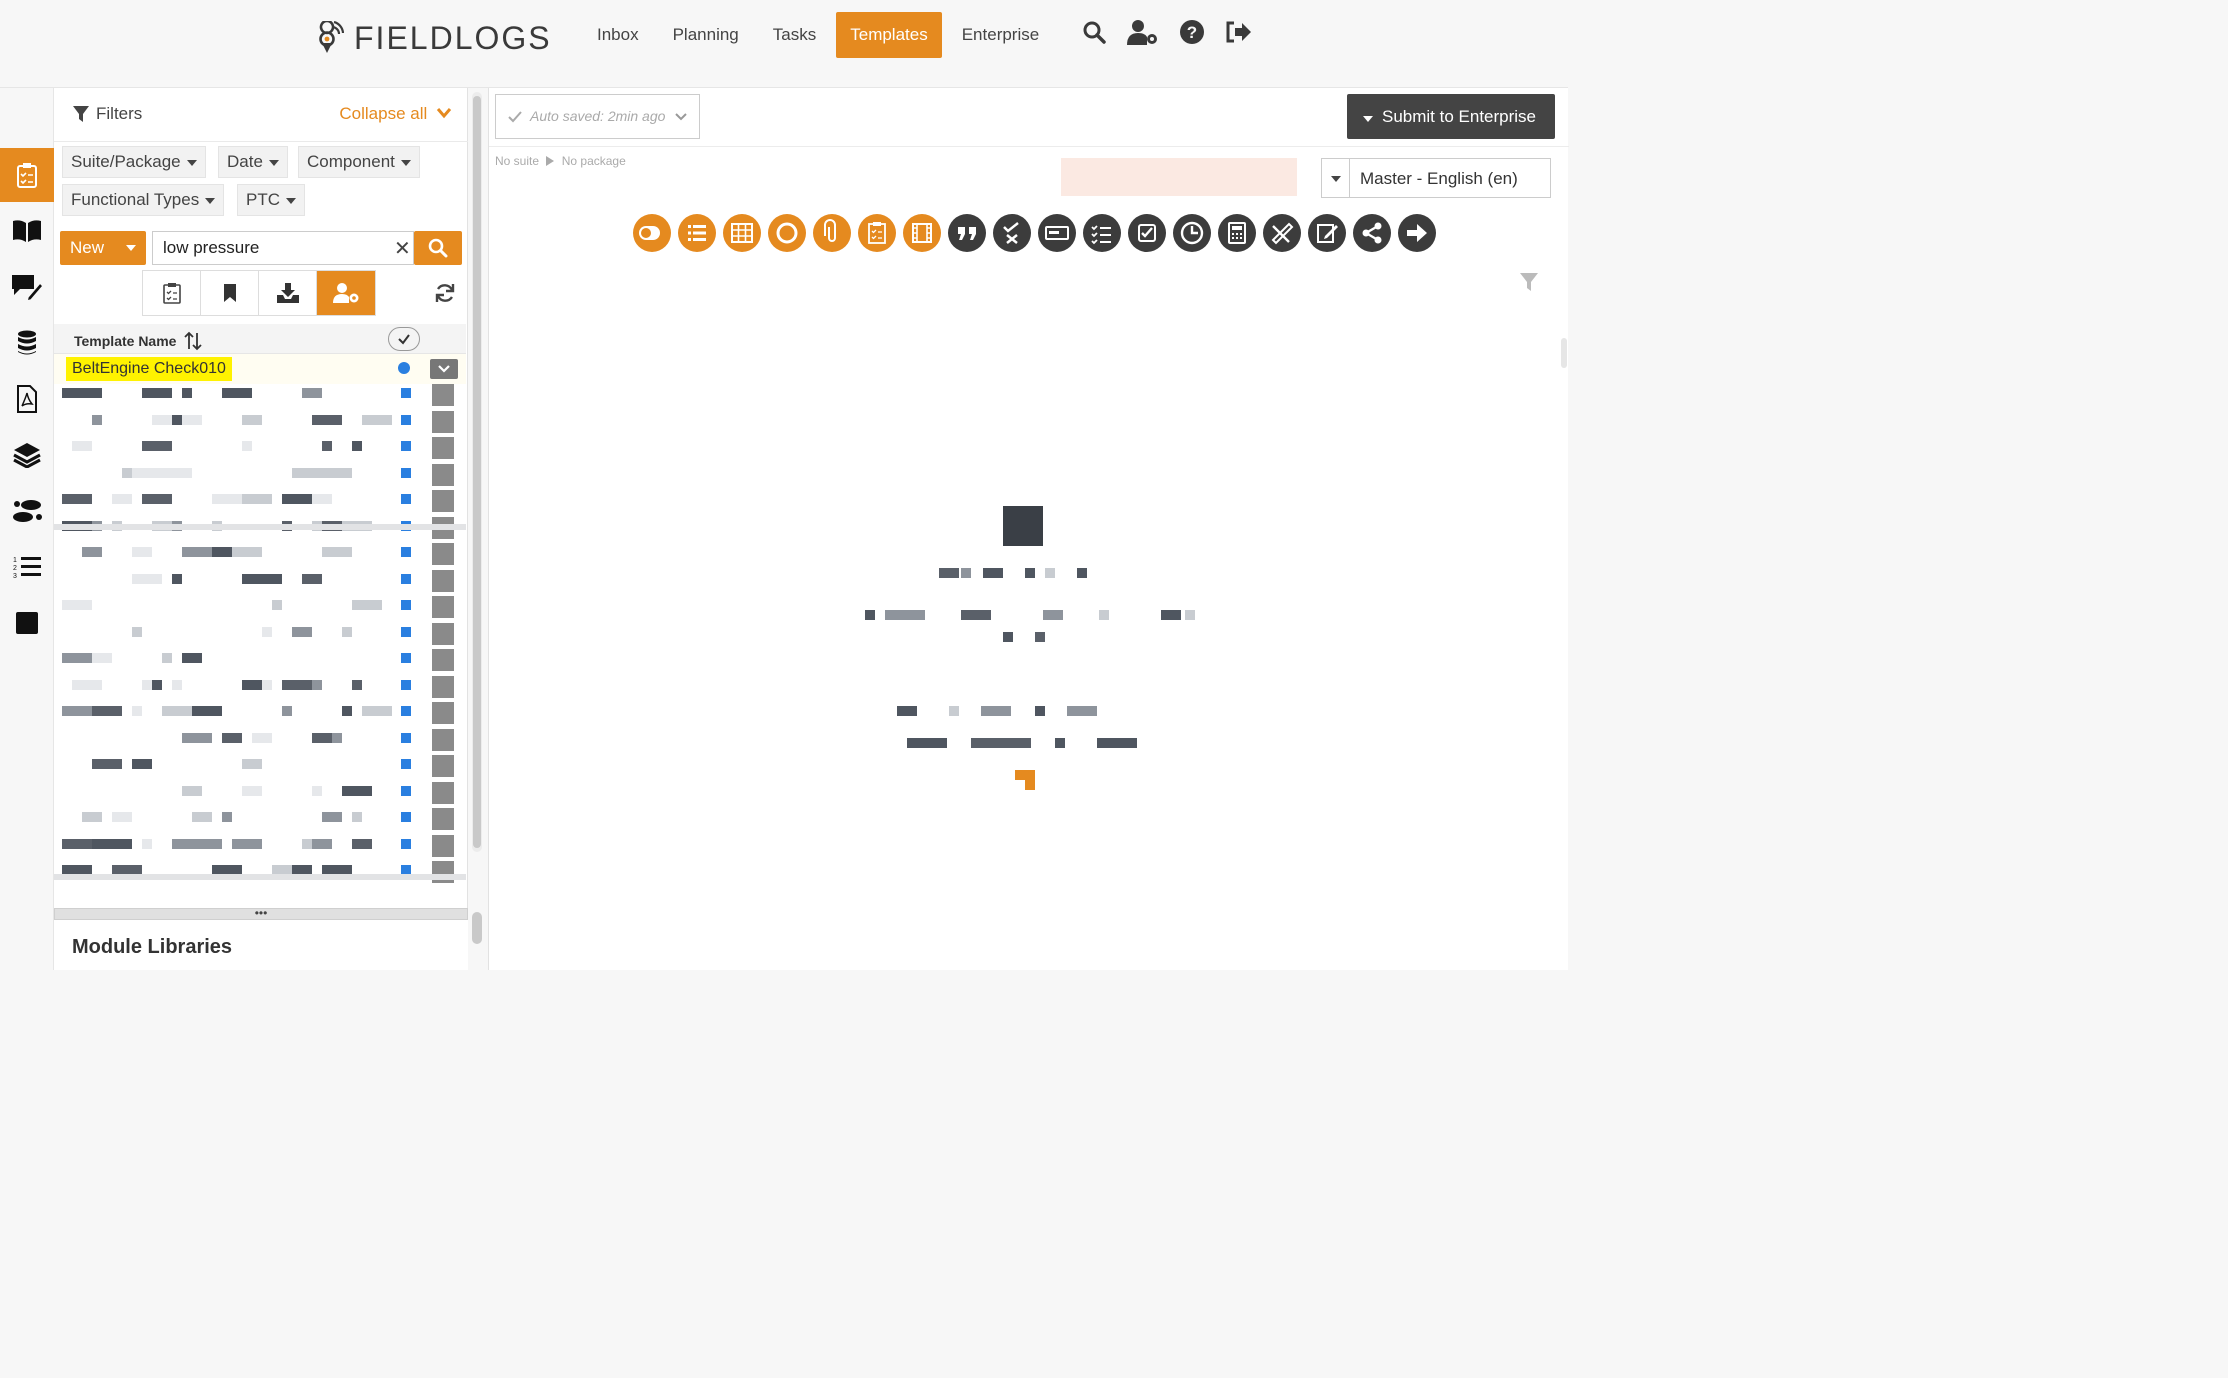  What do you see at coordinates (1102, 233) in the screenshot?
I see `checklist-icon` at bounding box center [1102, 233].